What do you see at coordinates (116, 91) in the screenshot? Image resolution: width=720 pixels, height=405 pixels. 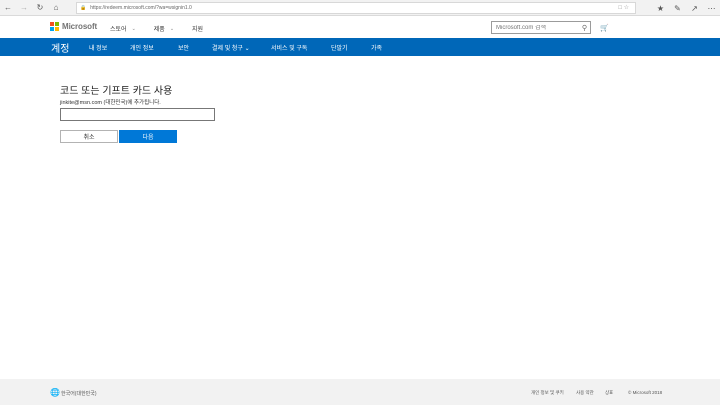 I see `page-title: 코드 또는 기프트 카드 사용` at bounding box center [116, 91].